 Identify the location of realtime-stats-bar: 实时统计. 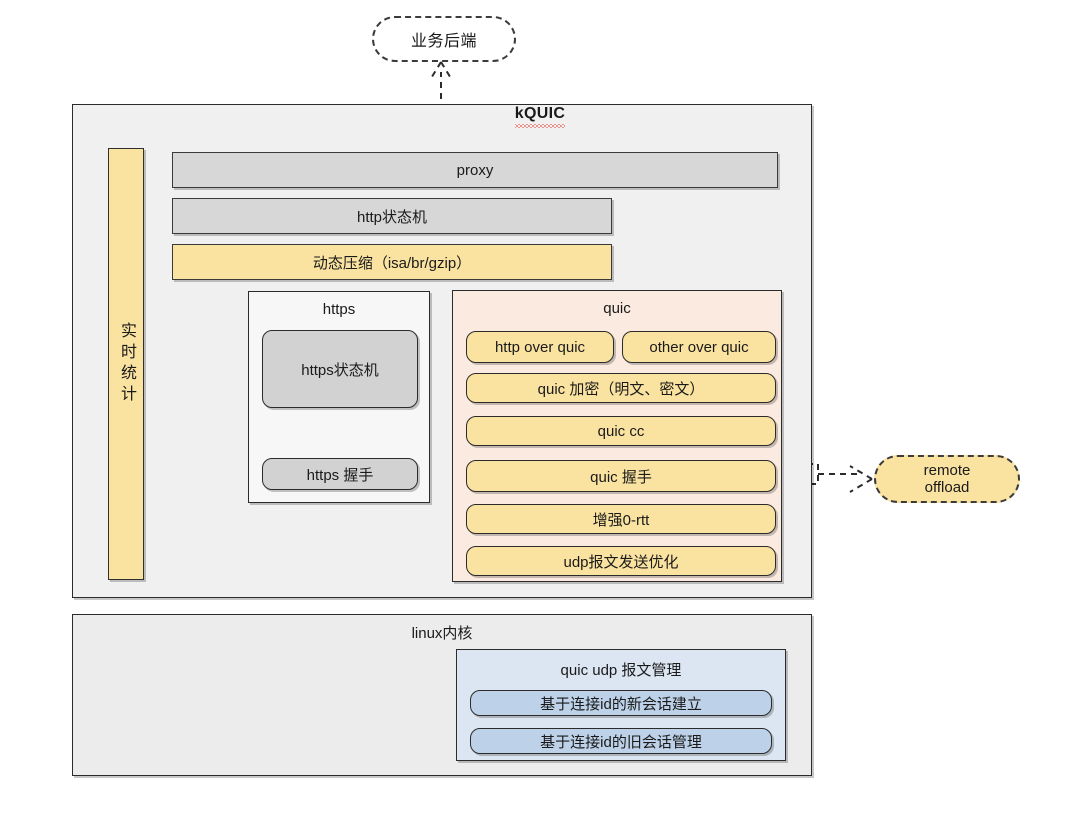
(126, 364).